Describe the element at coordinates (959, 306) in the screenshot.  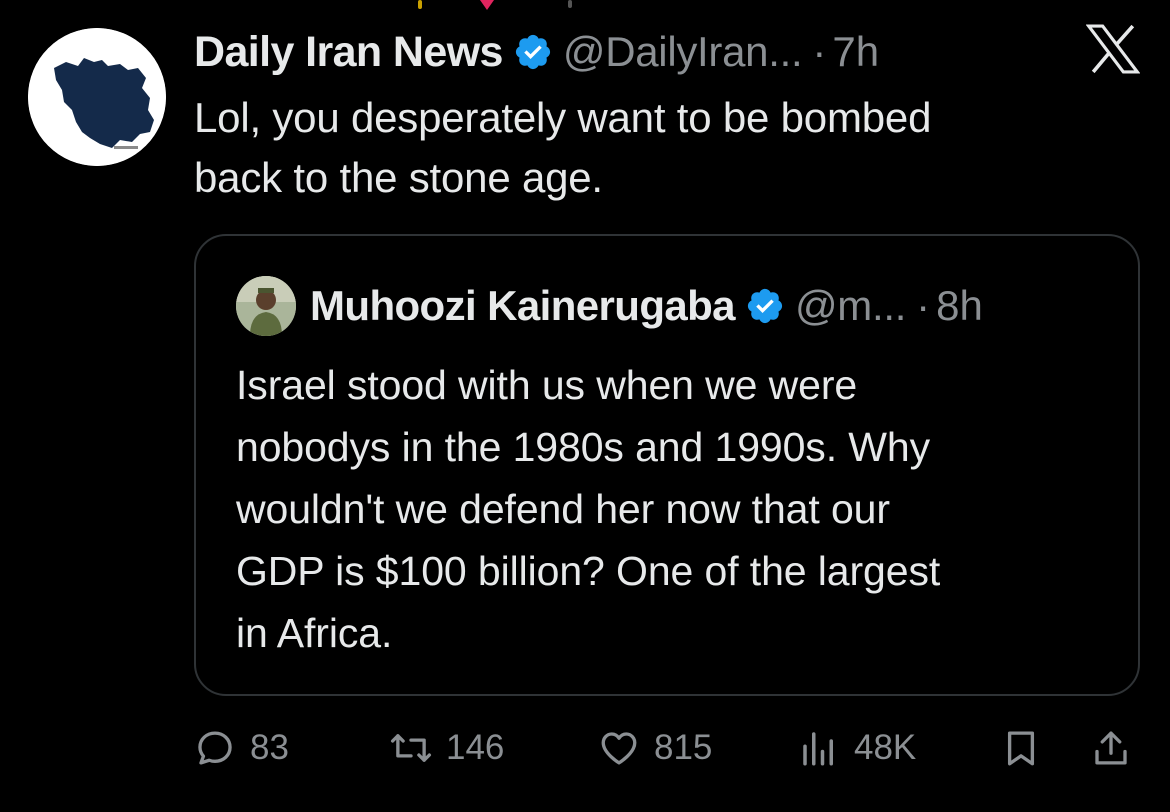
I see `quoted-tweet-timestamp: 8h` at that location.